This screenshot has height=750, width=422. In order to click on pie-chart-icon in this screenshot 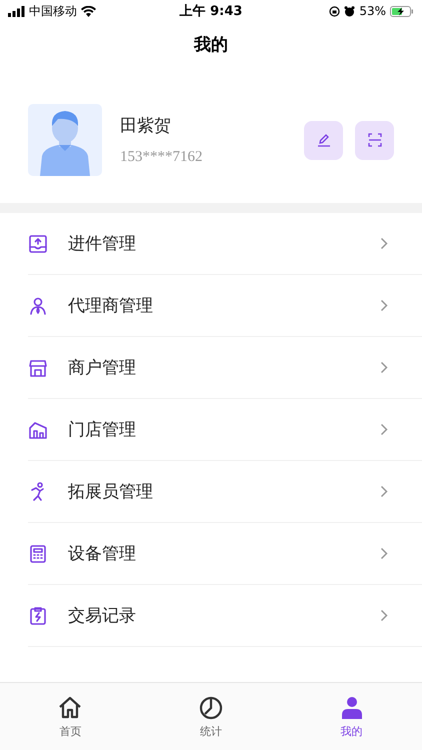, I will do `click(211, 708)`.